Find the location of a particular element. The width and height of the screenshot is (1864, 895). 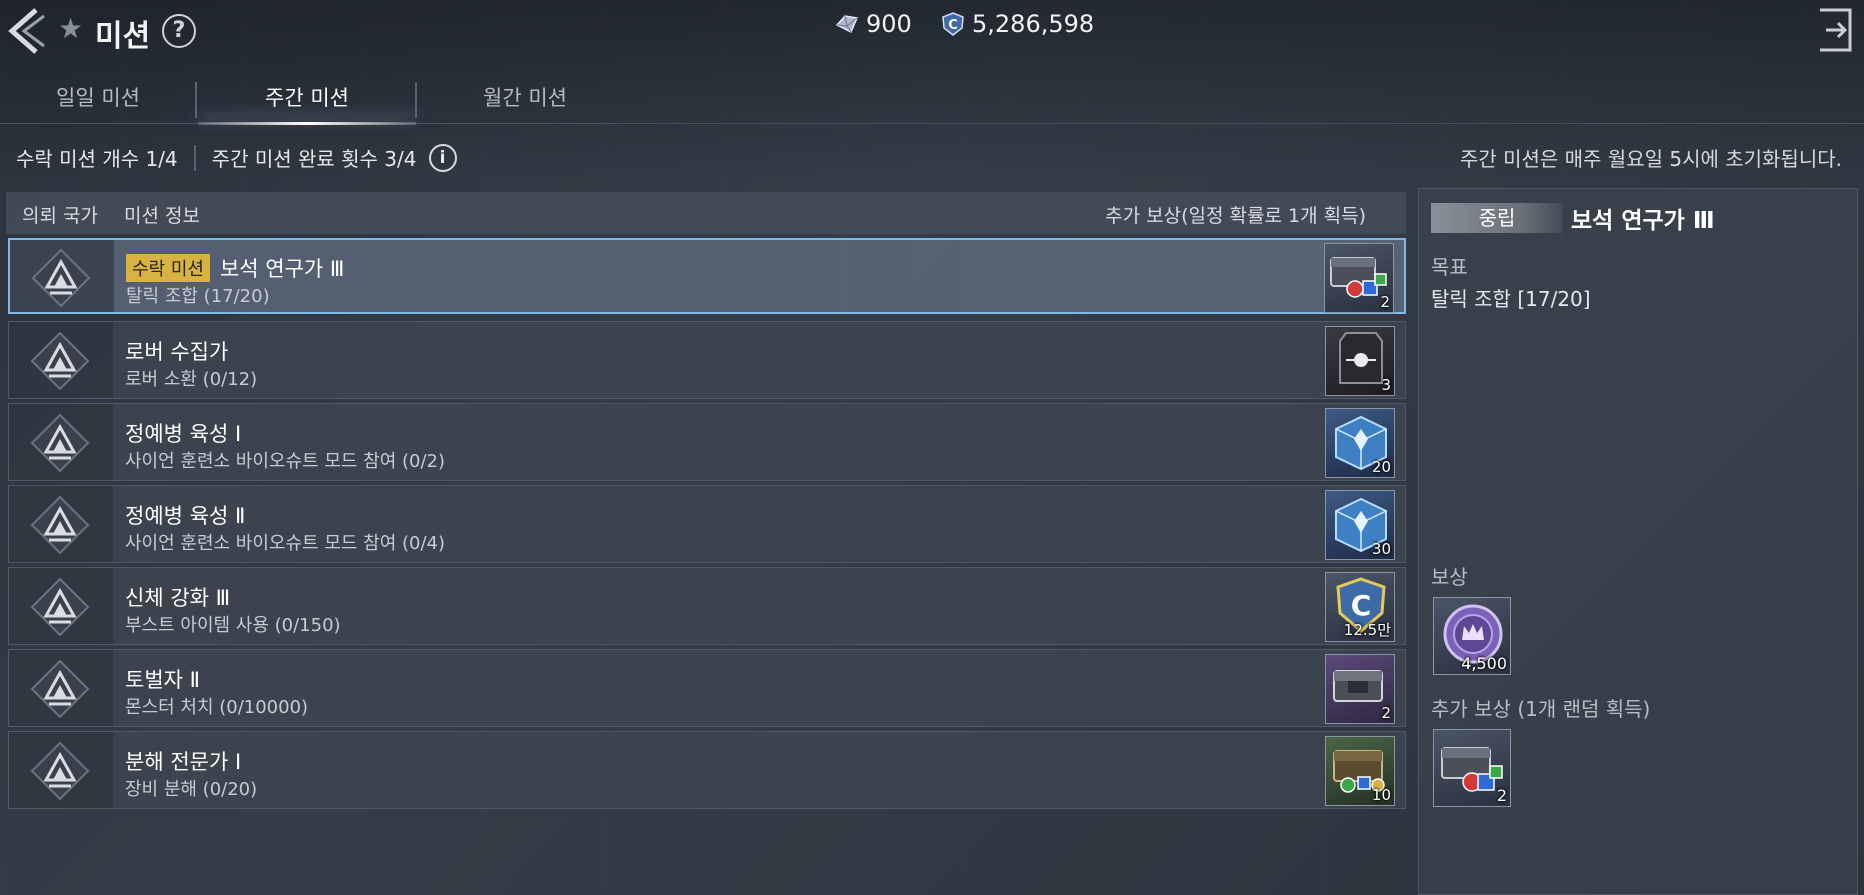

mission-title: 분해 전문가 Ⅰ is located at coordinates (183, 762).